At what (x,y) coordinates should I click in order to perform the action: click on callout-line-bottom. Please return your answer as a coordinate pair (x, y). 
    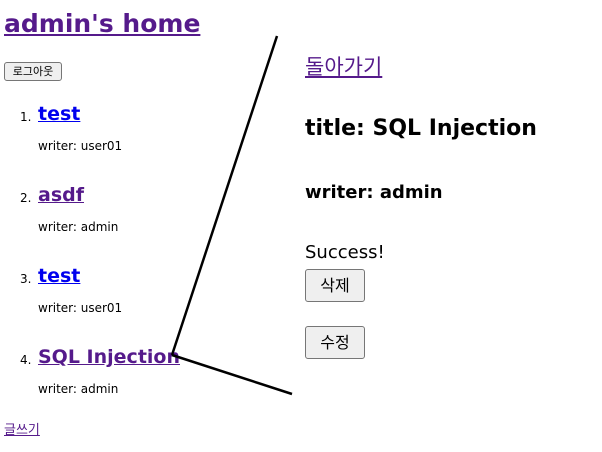
    Looking at the image, I should click on (232, 374).